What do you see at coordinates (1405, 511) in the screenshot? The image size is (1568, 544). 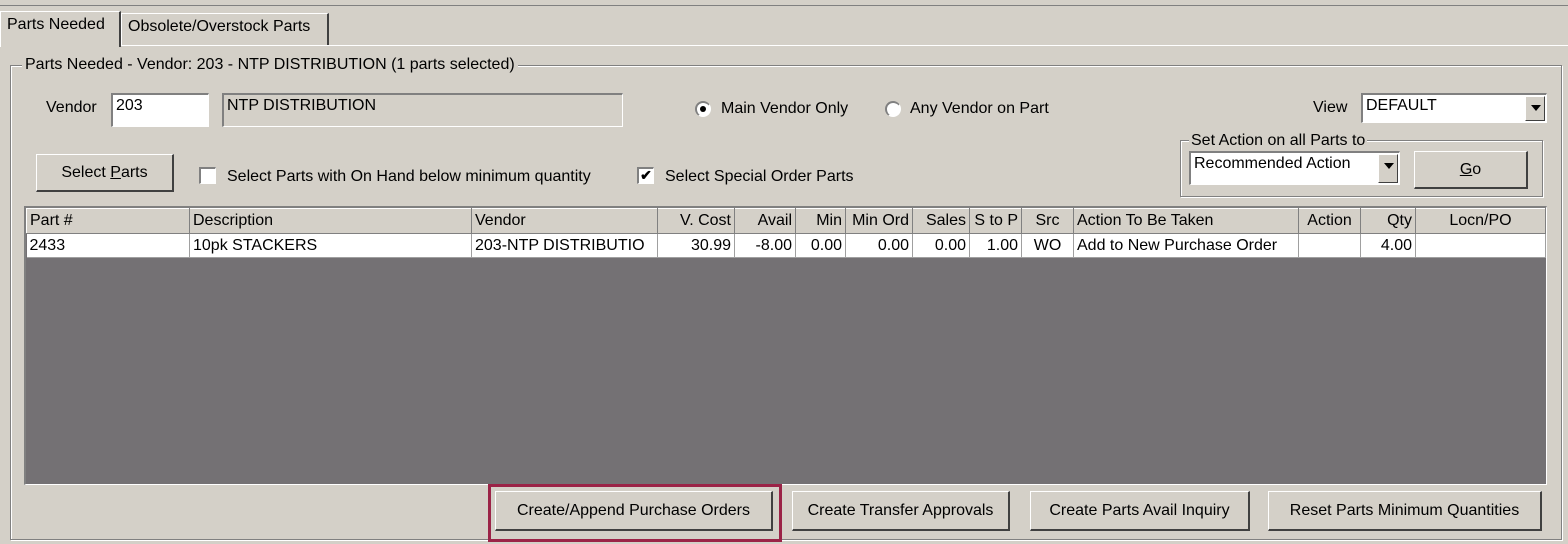 I see `reset-parts-minimum-quantities-button: Reset Parts Minimum Quantities` at bounding box center [1405, 511].